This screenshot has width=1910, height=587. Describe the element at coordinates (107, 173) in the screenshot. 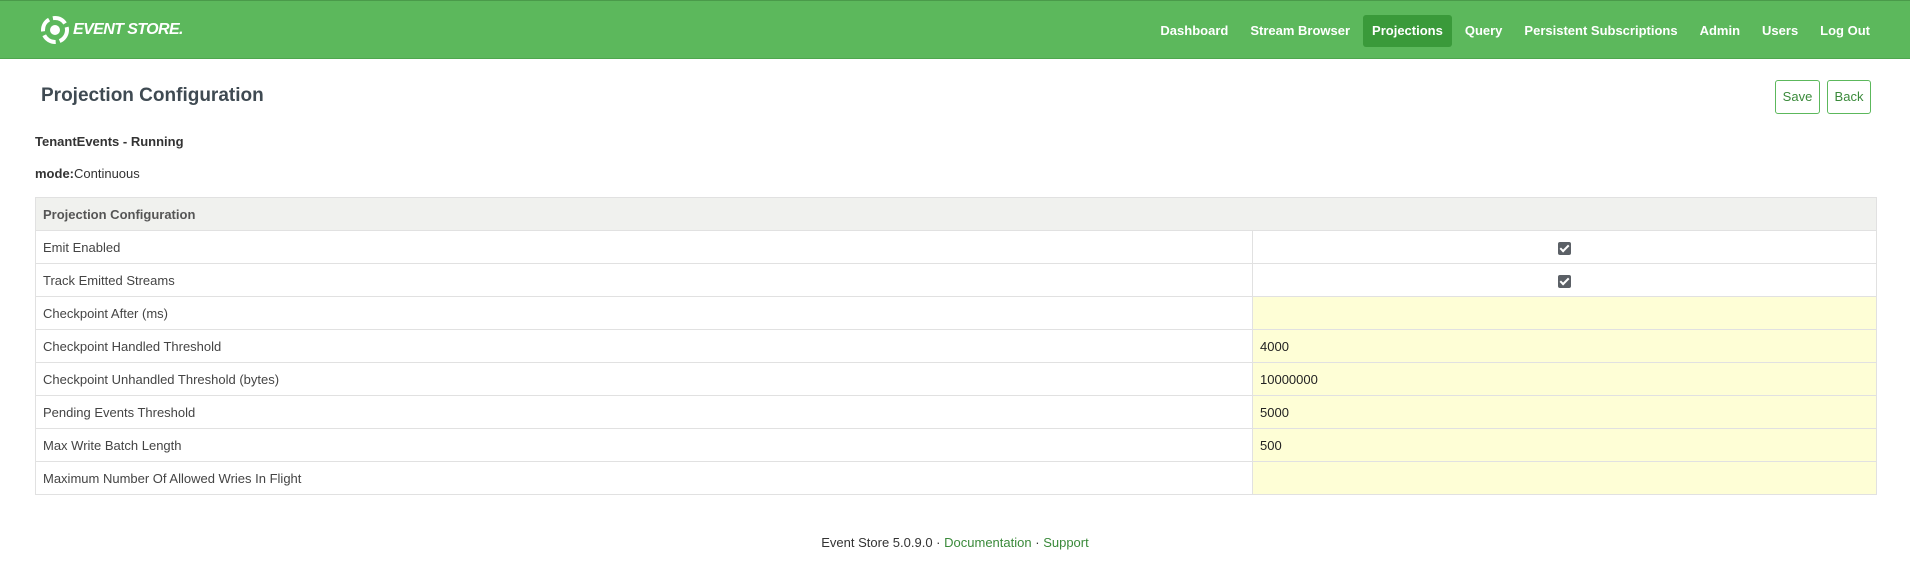

I see `mode-value: Continuous` at that location.